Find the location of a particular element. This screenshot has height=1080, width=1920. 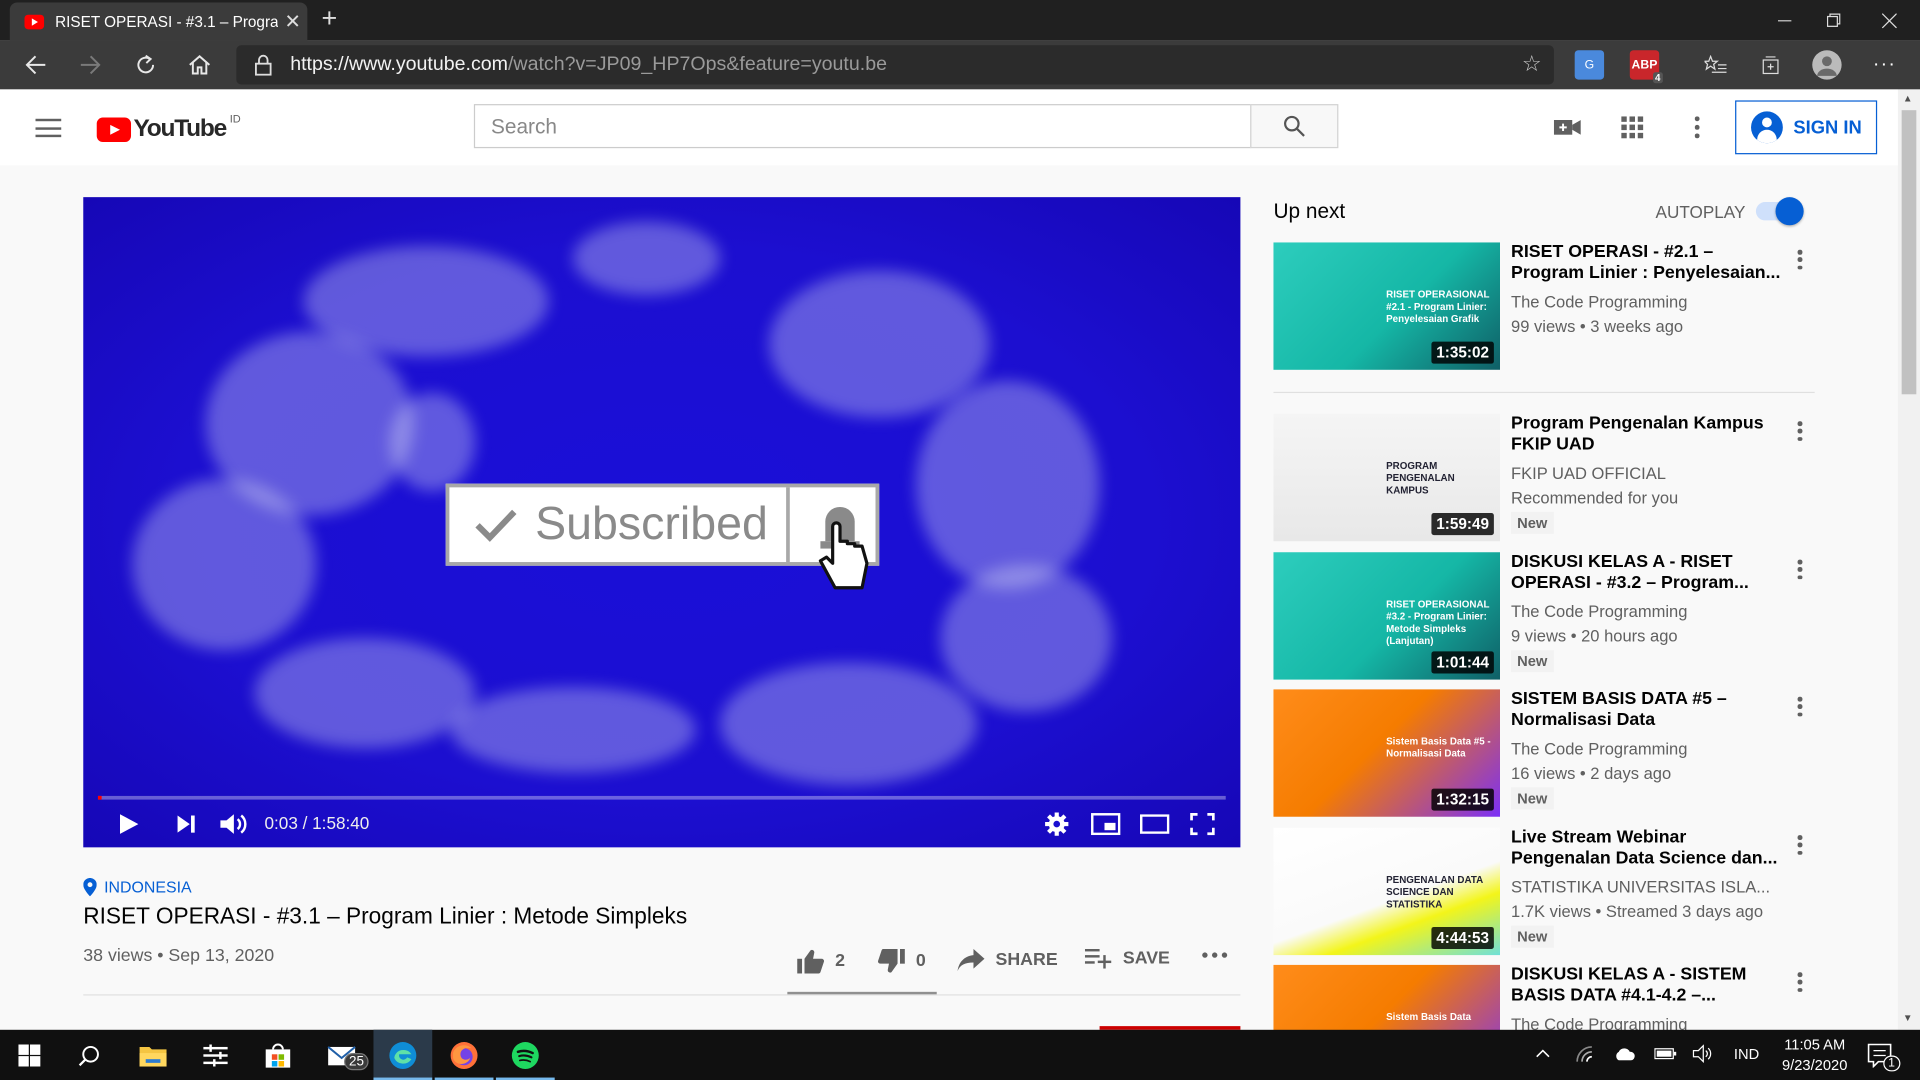

autoplay-toggle is located at coordinates (1779, 211).